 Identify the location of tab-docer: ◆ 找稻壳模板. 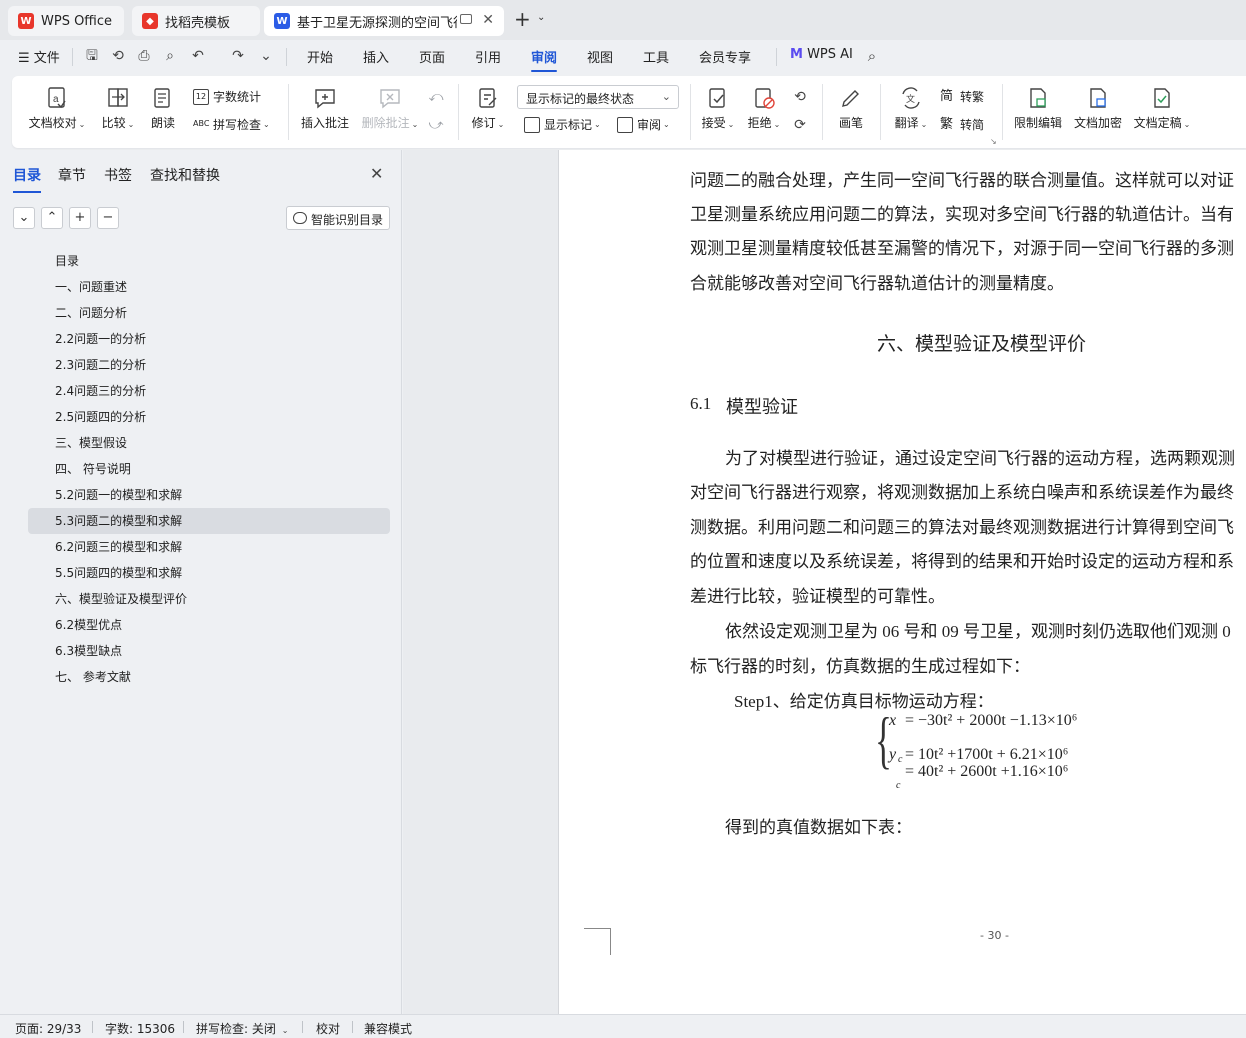
(196, 21).